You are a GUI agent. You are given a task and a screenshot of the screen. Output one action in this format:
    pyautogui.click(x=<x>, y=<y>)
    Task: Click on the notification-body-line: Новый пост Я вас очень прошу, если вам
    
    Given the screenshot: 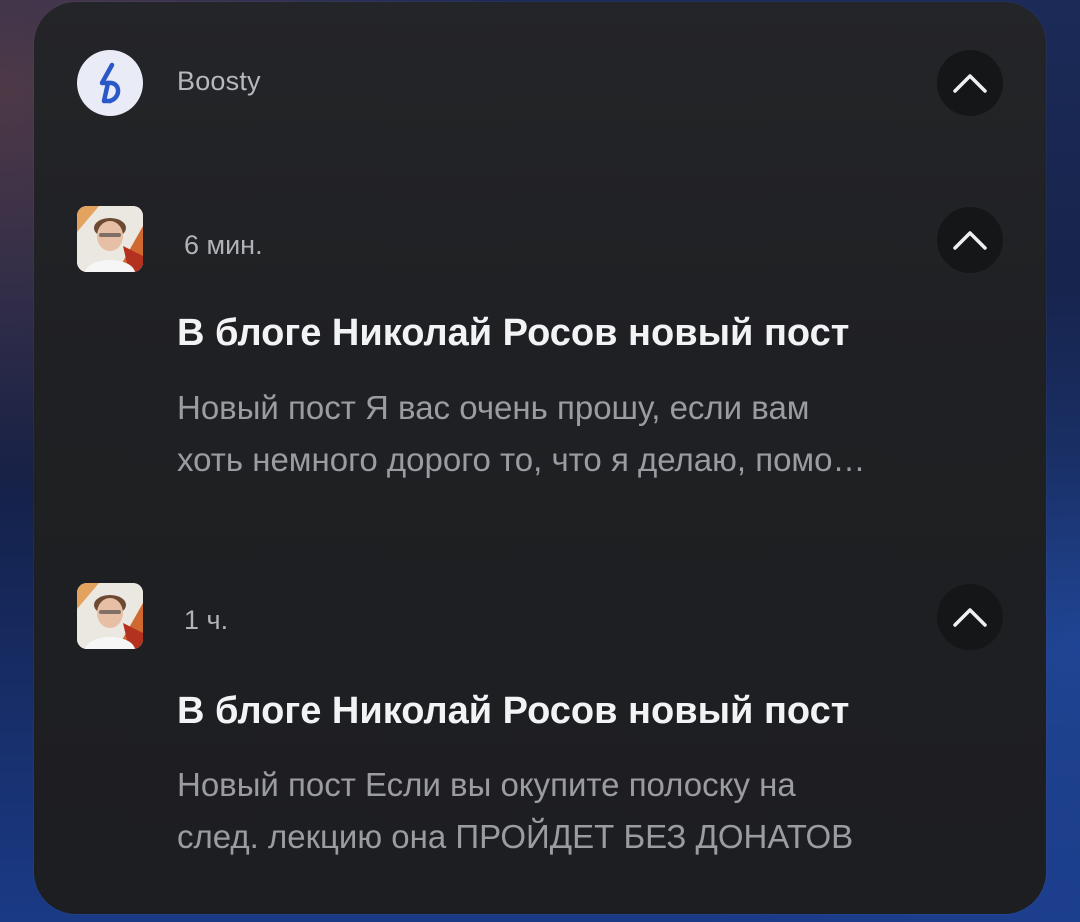 What is the action you would take?
    pyautogui.click(x=493, y=407)
    